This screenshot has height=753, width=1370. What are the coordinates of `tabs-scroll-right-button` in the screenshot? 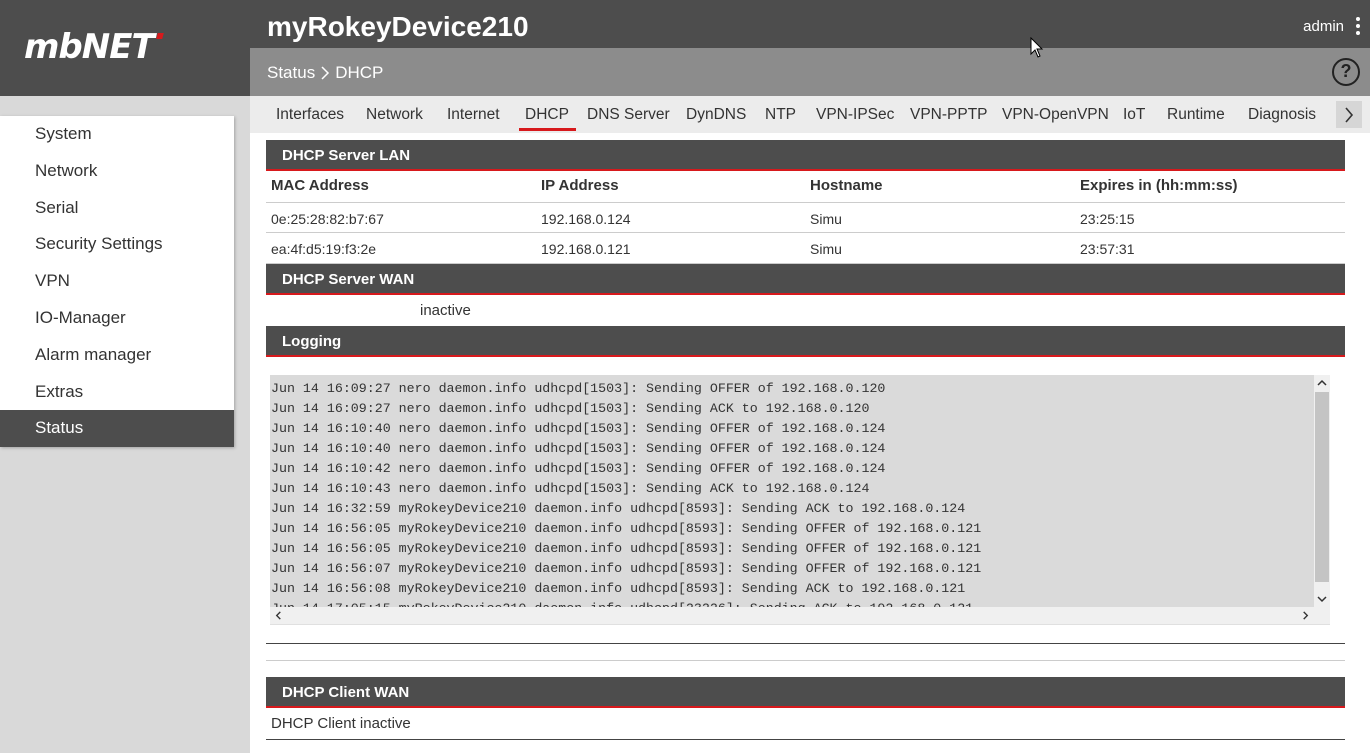 It's located at (1349, 114).